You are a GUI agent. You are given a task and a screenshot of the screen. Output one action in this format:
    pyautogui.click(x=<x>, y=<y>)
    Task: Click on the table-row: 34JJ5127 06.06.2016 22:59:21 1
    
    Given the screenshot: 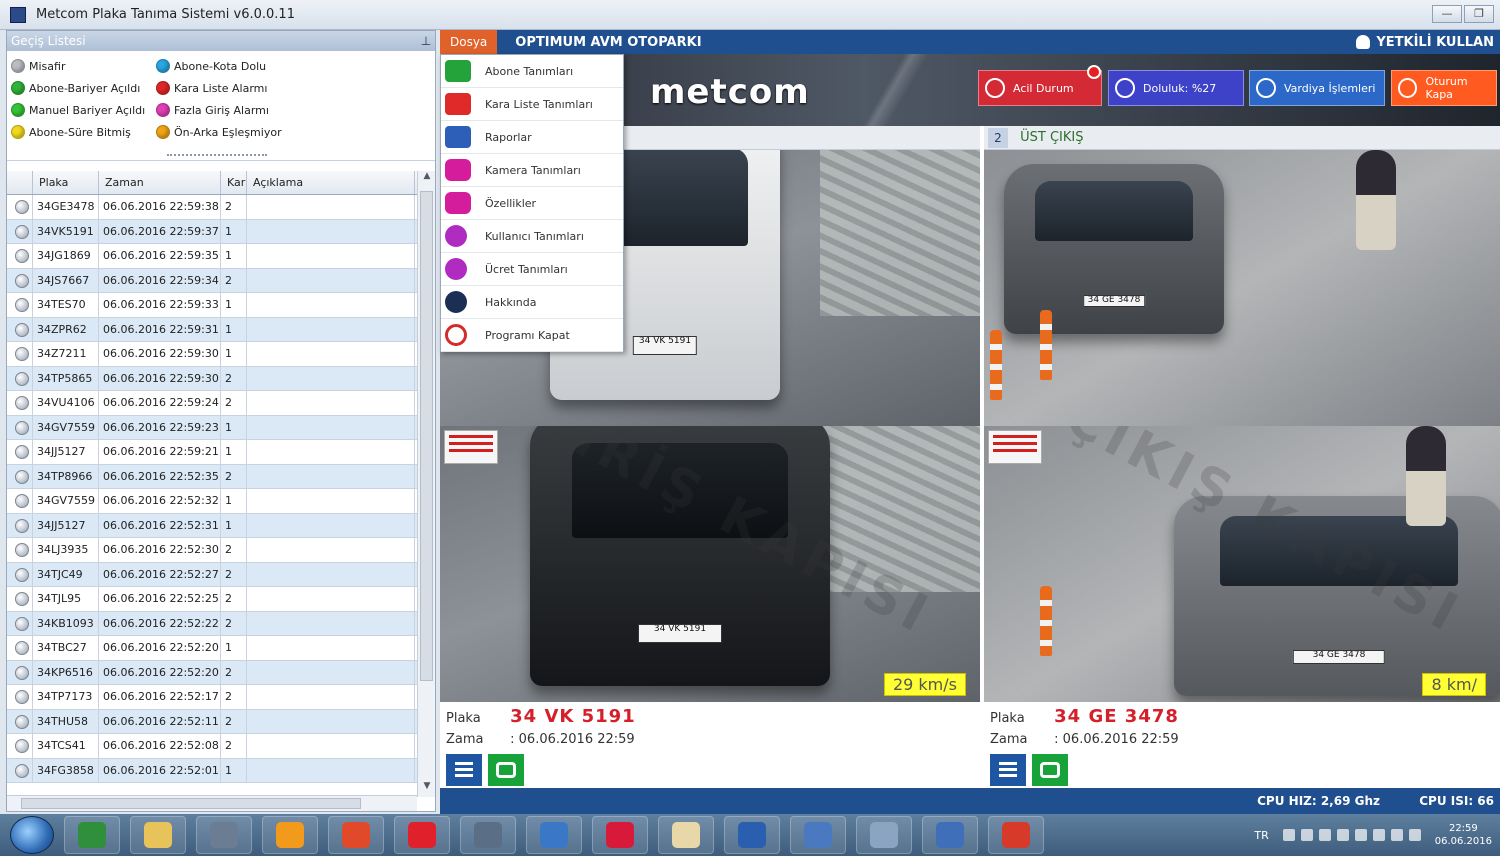 What is the action you would take?
    pyautogui.click(x=221, y=452)
    